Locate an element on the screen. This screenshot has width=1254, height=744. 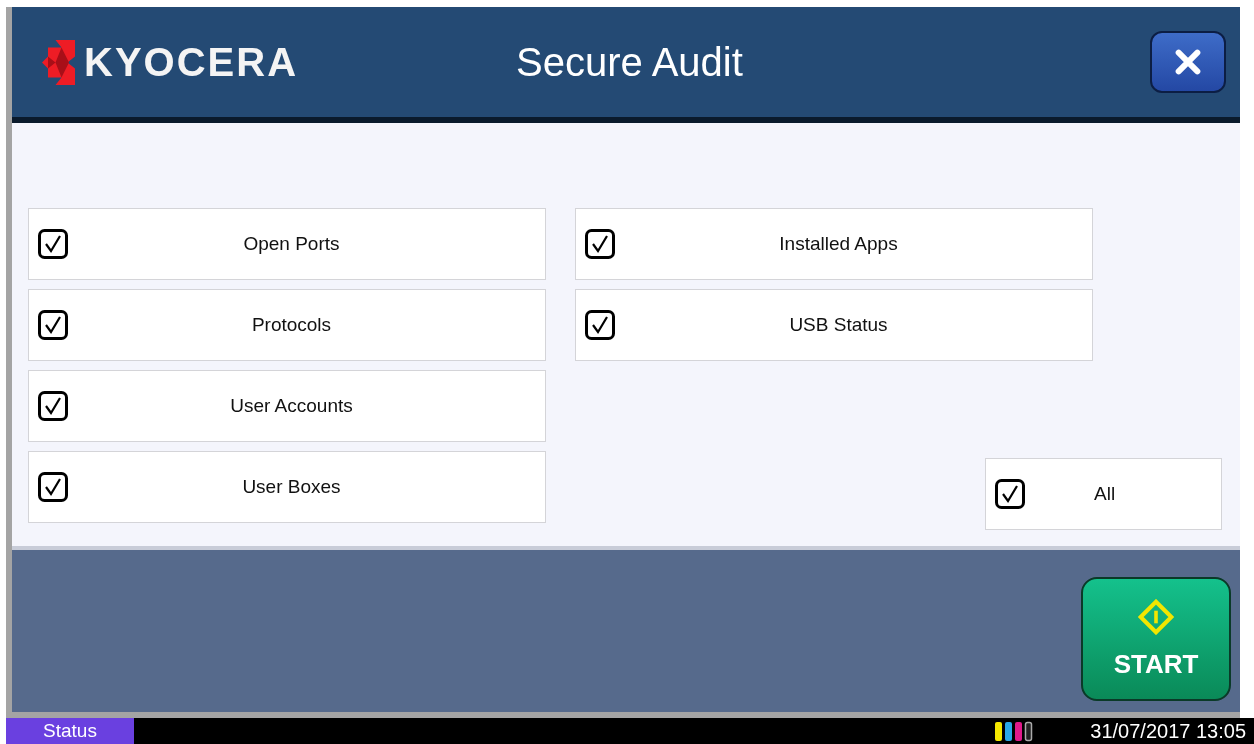
close-button is located at coordinates (1188, 62).